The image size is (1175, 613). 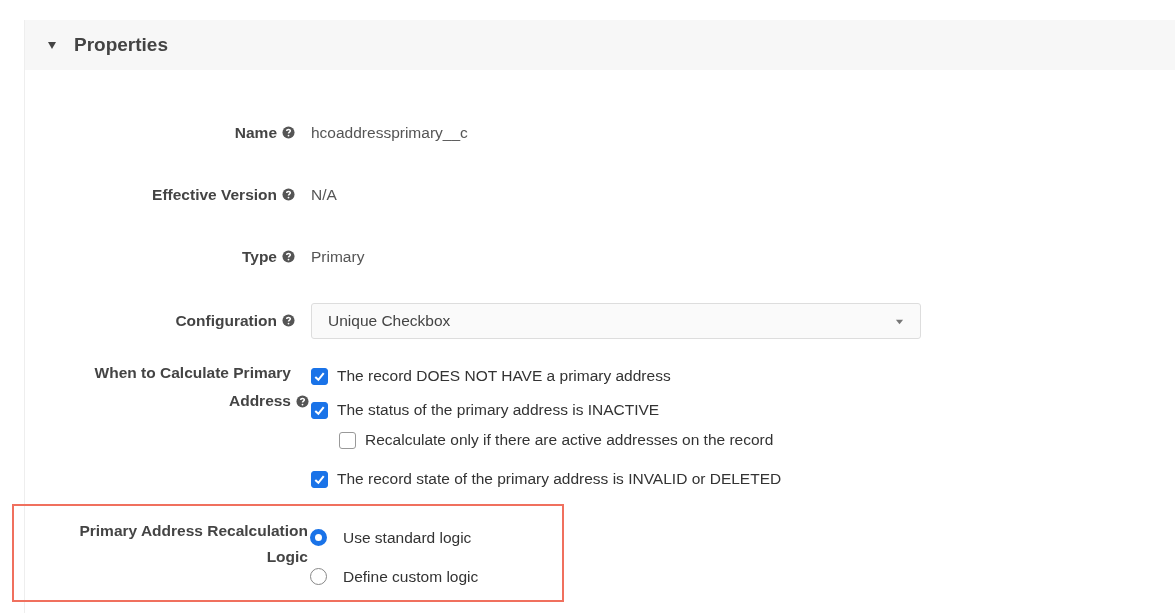 I want to click on field-label: Name, so click(x=255, y=132).